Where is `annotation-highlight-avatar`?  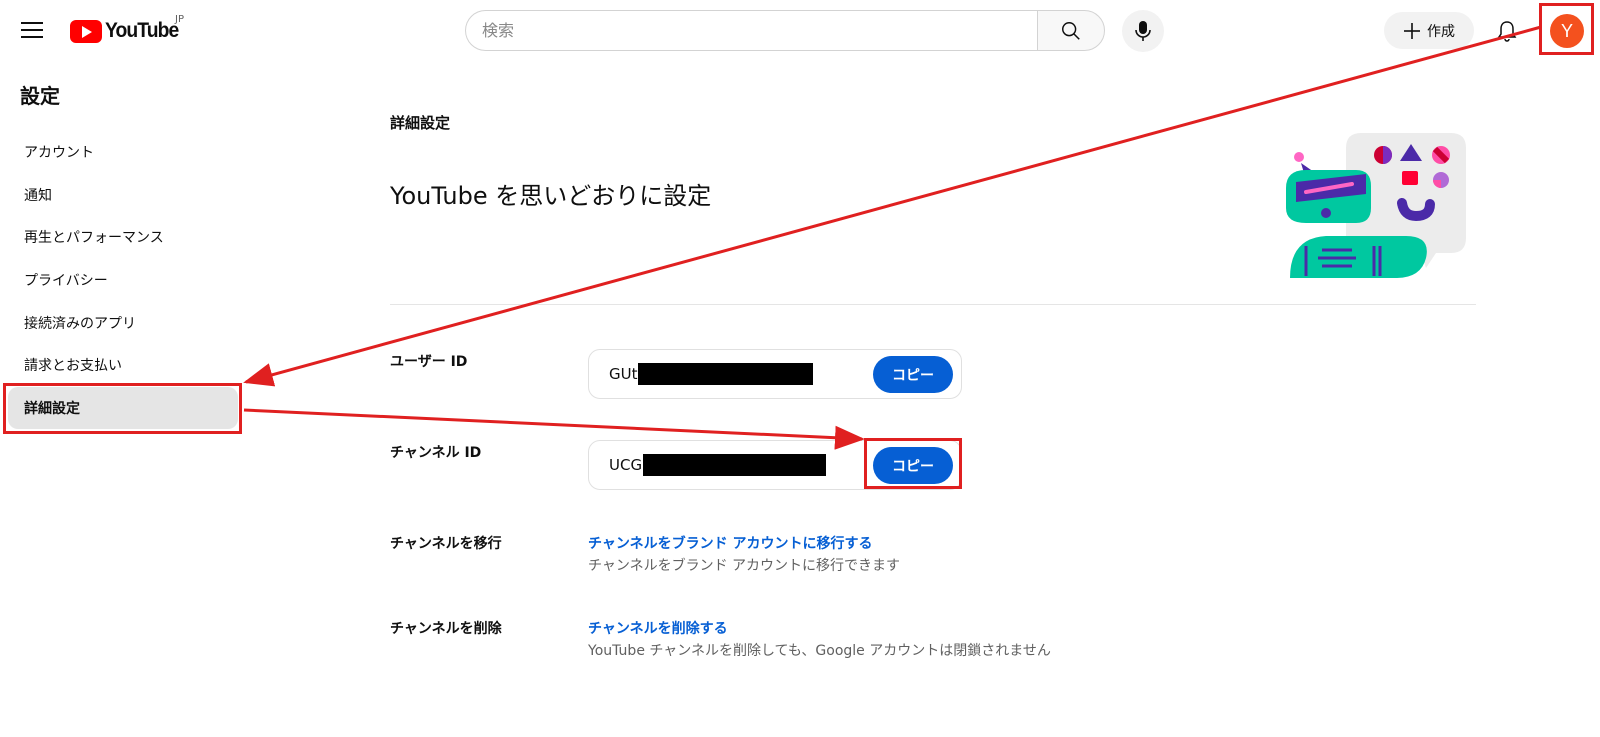
annotation-highlight-avatar is located at coordinates (1566, 29).